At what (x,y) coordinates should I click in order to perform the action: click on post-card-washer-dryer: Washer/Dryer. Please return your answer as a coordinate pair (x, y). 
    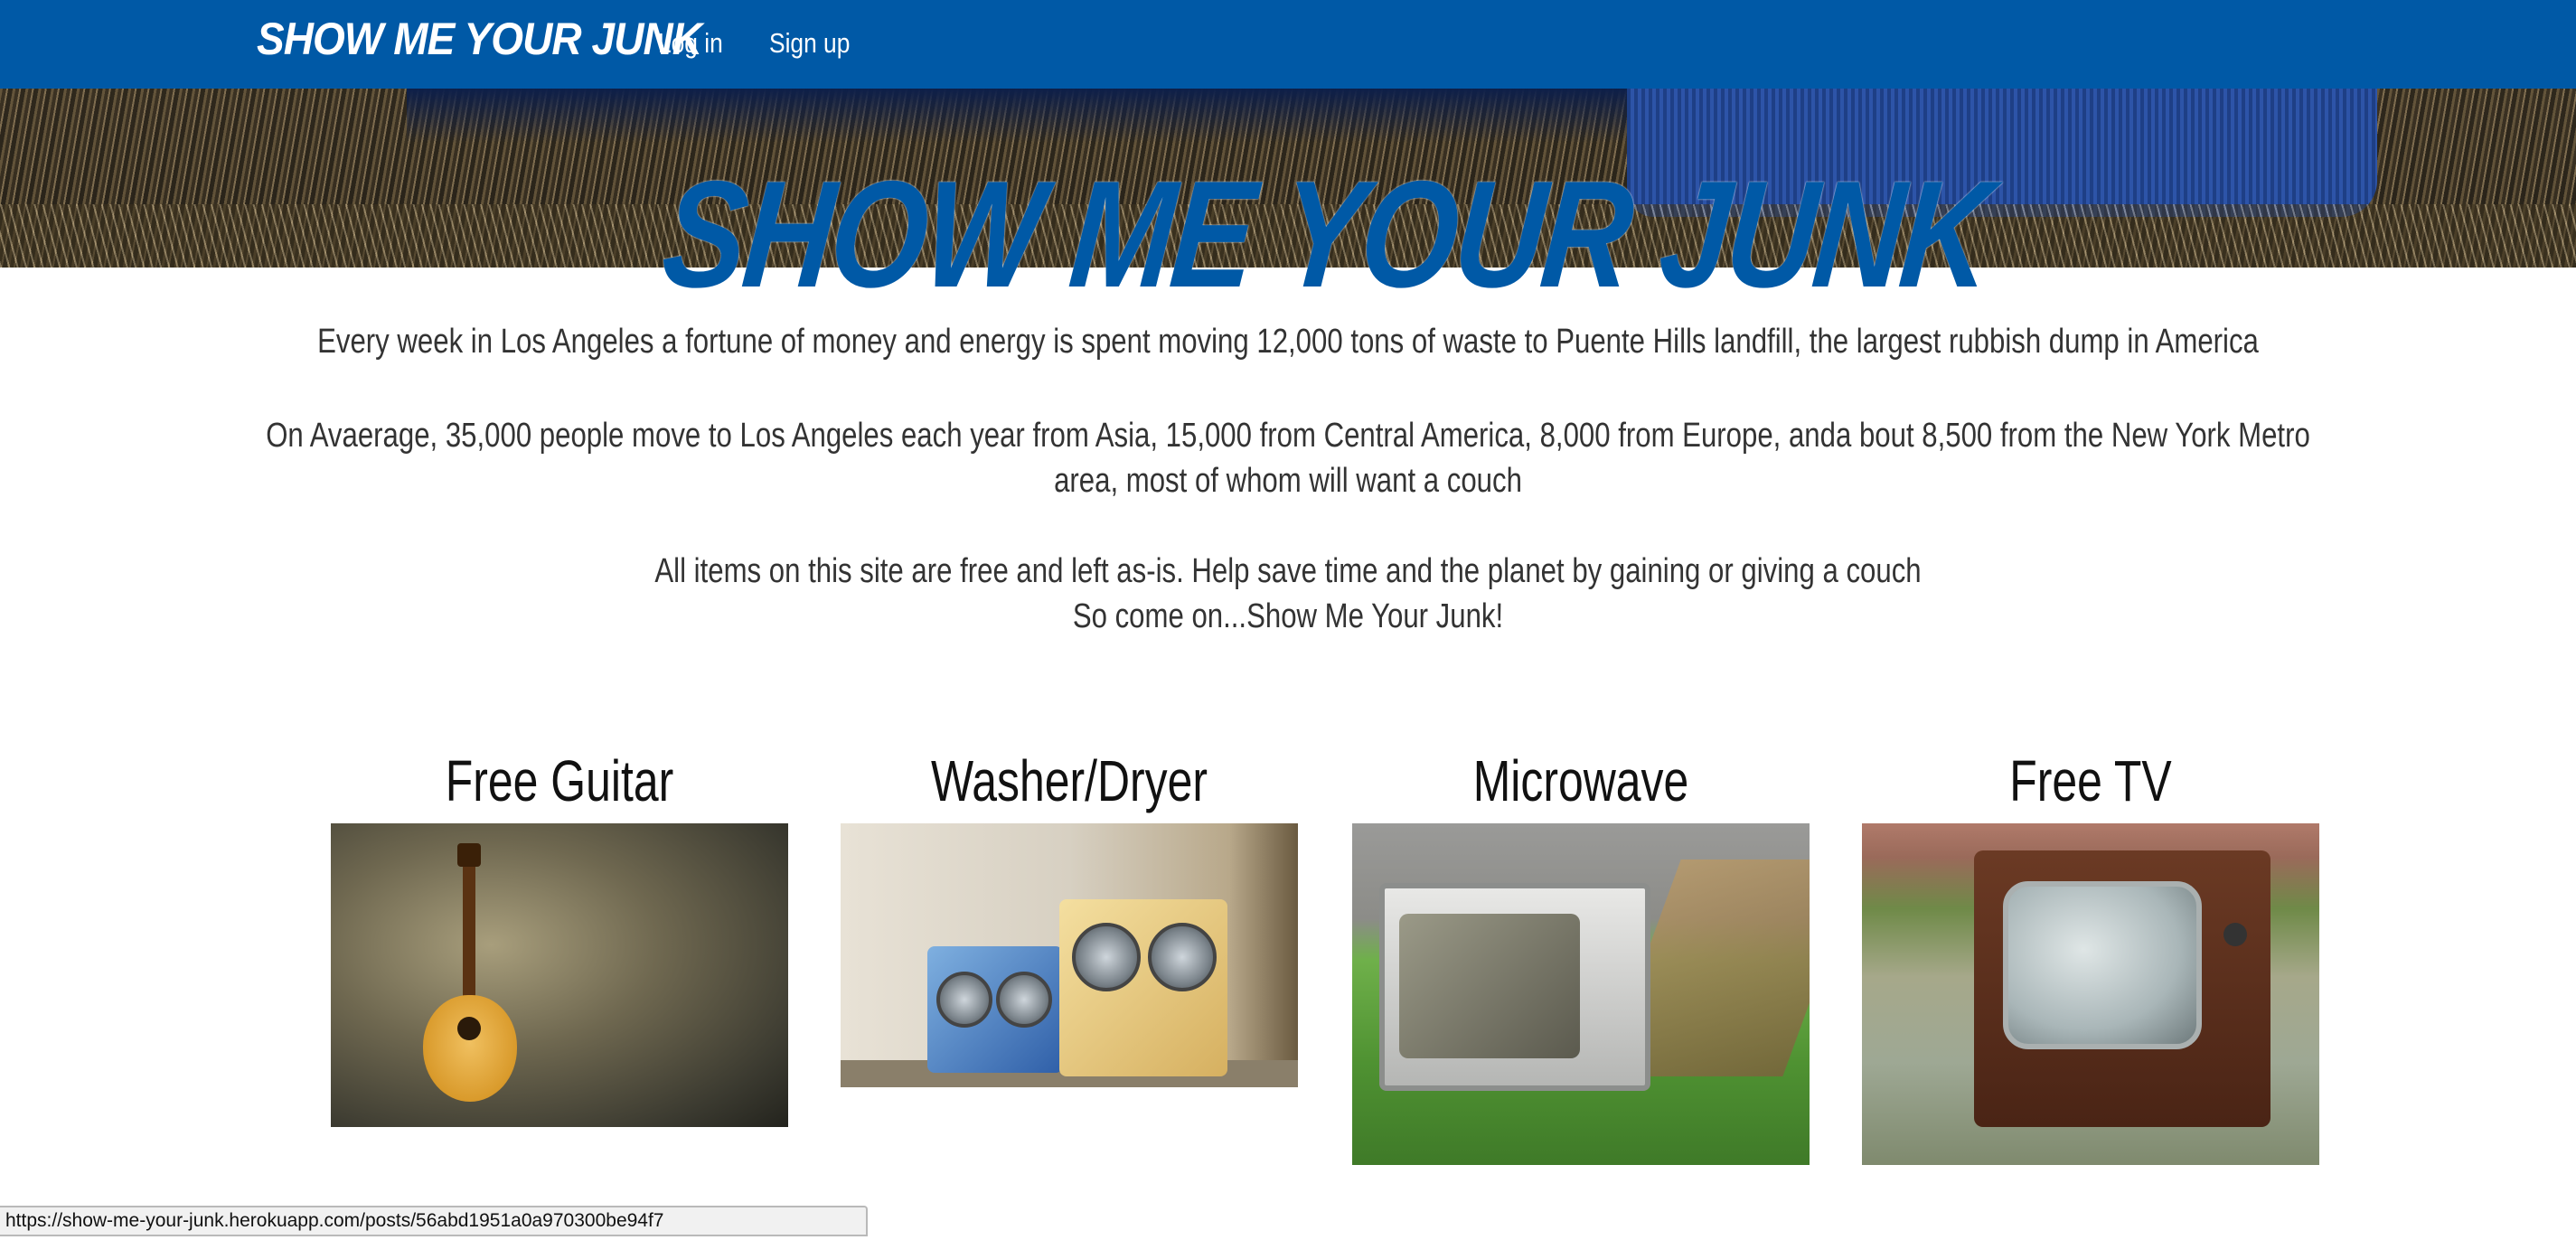
    Looking at the image, I should click on (1069, 917).